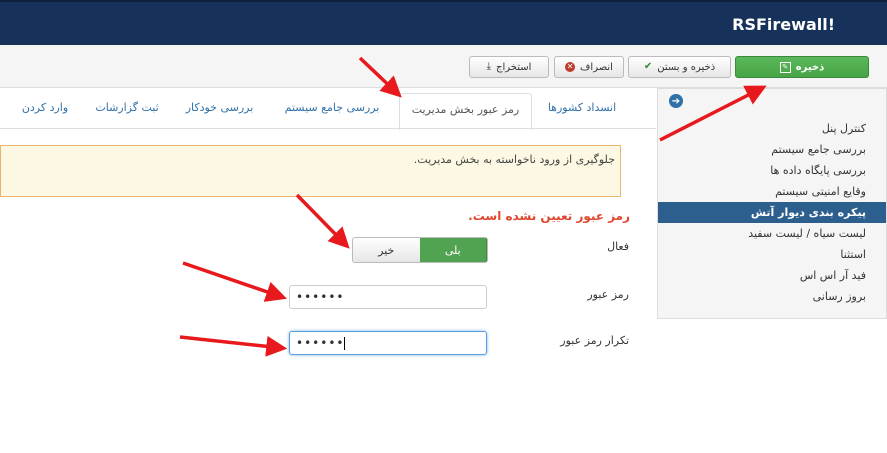 The height and width of the screenshot is (453, 887). Describe the element at coordinates (310, 171) in the screenshot. I see `info-alert: جلوگیری از ورود ناخواسته به بخش مدیریت.` at that location.